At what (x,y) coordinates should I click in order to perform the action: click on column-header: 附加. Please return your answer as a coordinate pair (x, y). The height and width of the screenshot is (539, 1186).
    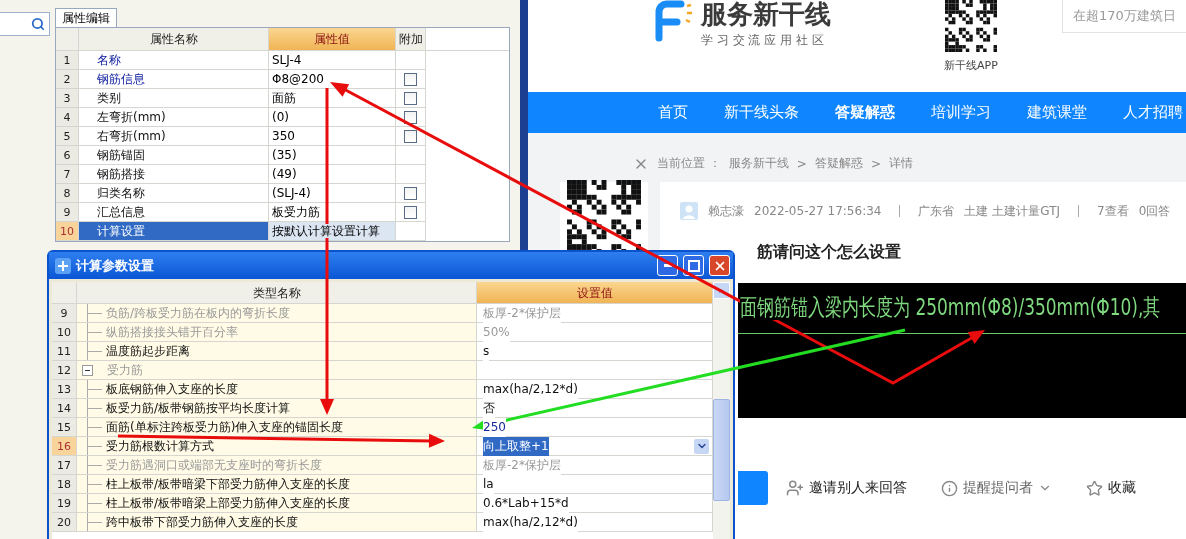
    Looking at the image, I should click on (411, 39).